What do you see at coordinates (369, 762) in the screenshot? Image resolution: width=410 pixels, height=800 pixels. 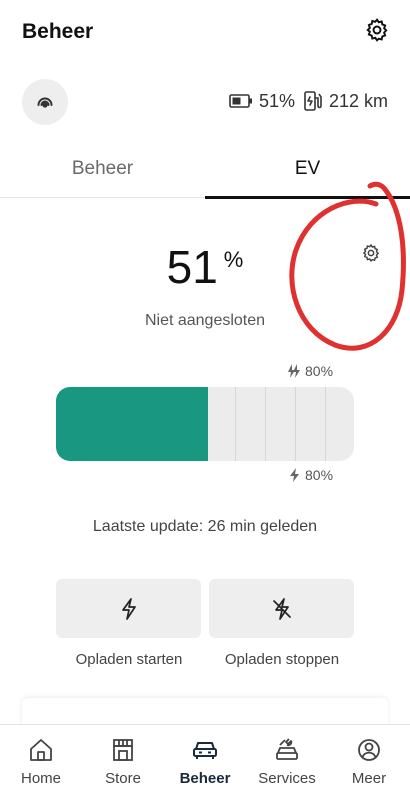 I see `nav-meer: Meer` at bounding box center [369, 762].